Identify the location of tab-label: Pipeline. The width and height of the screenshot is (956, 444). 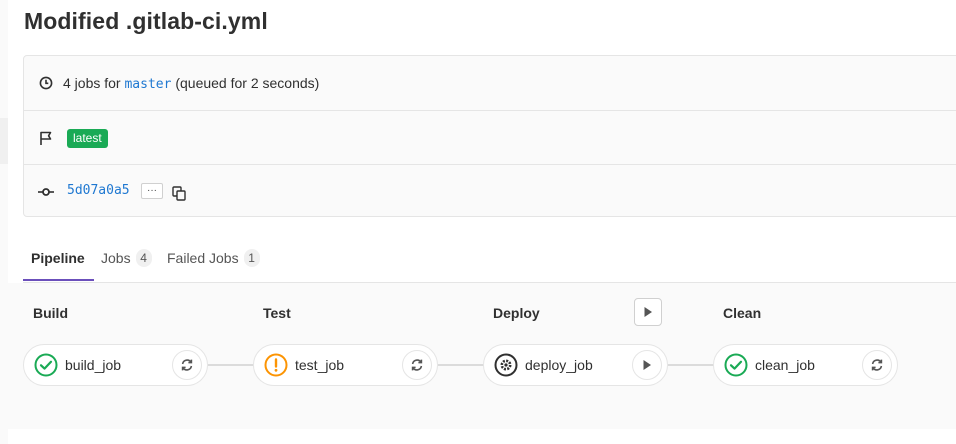
(58, 258).